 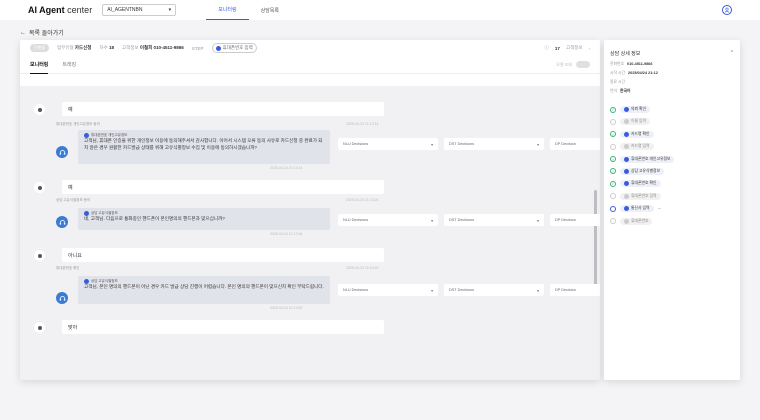 What do you see at coordinates (106, 47) in the screenshot?
I see `turn-info: 차수 18` at bounding box center [106, 47].